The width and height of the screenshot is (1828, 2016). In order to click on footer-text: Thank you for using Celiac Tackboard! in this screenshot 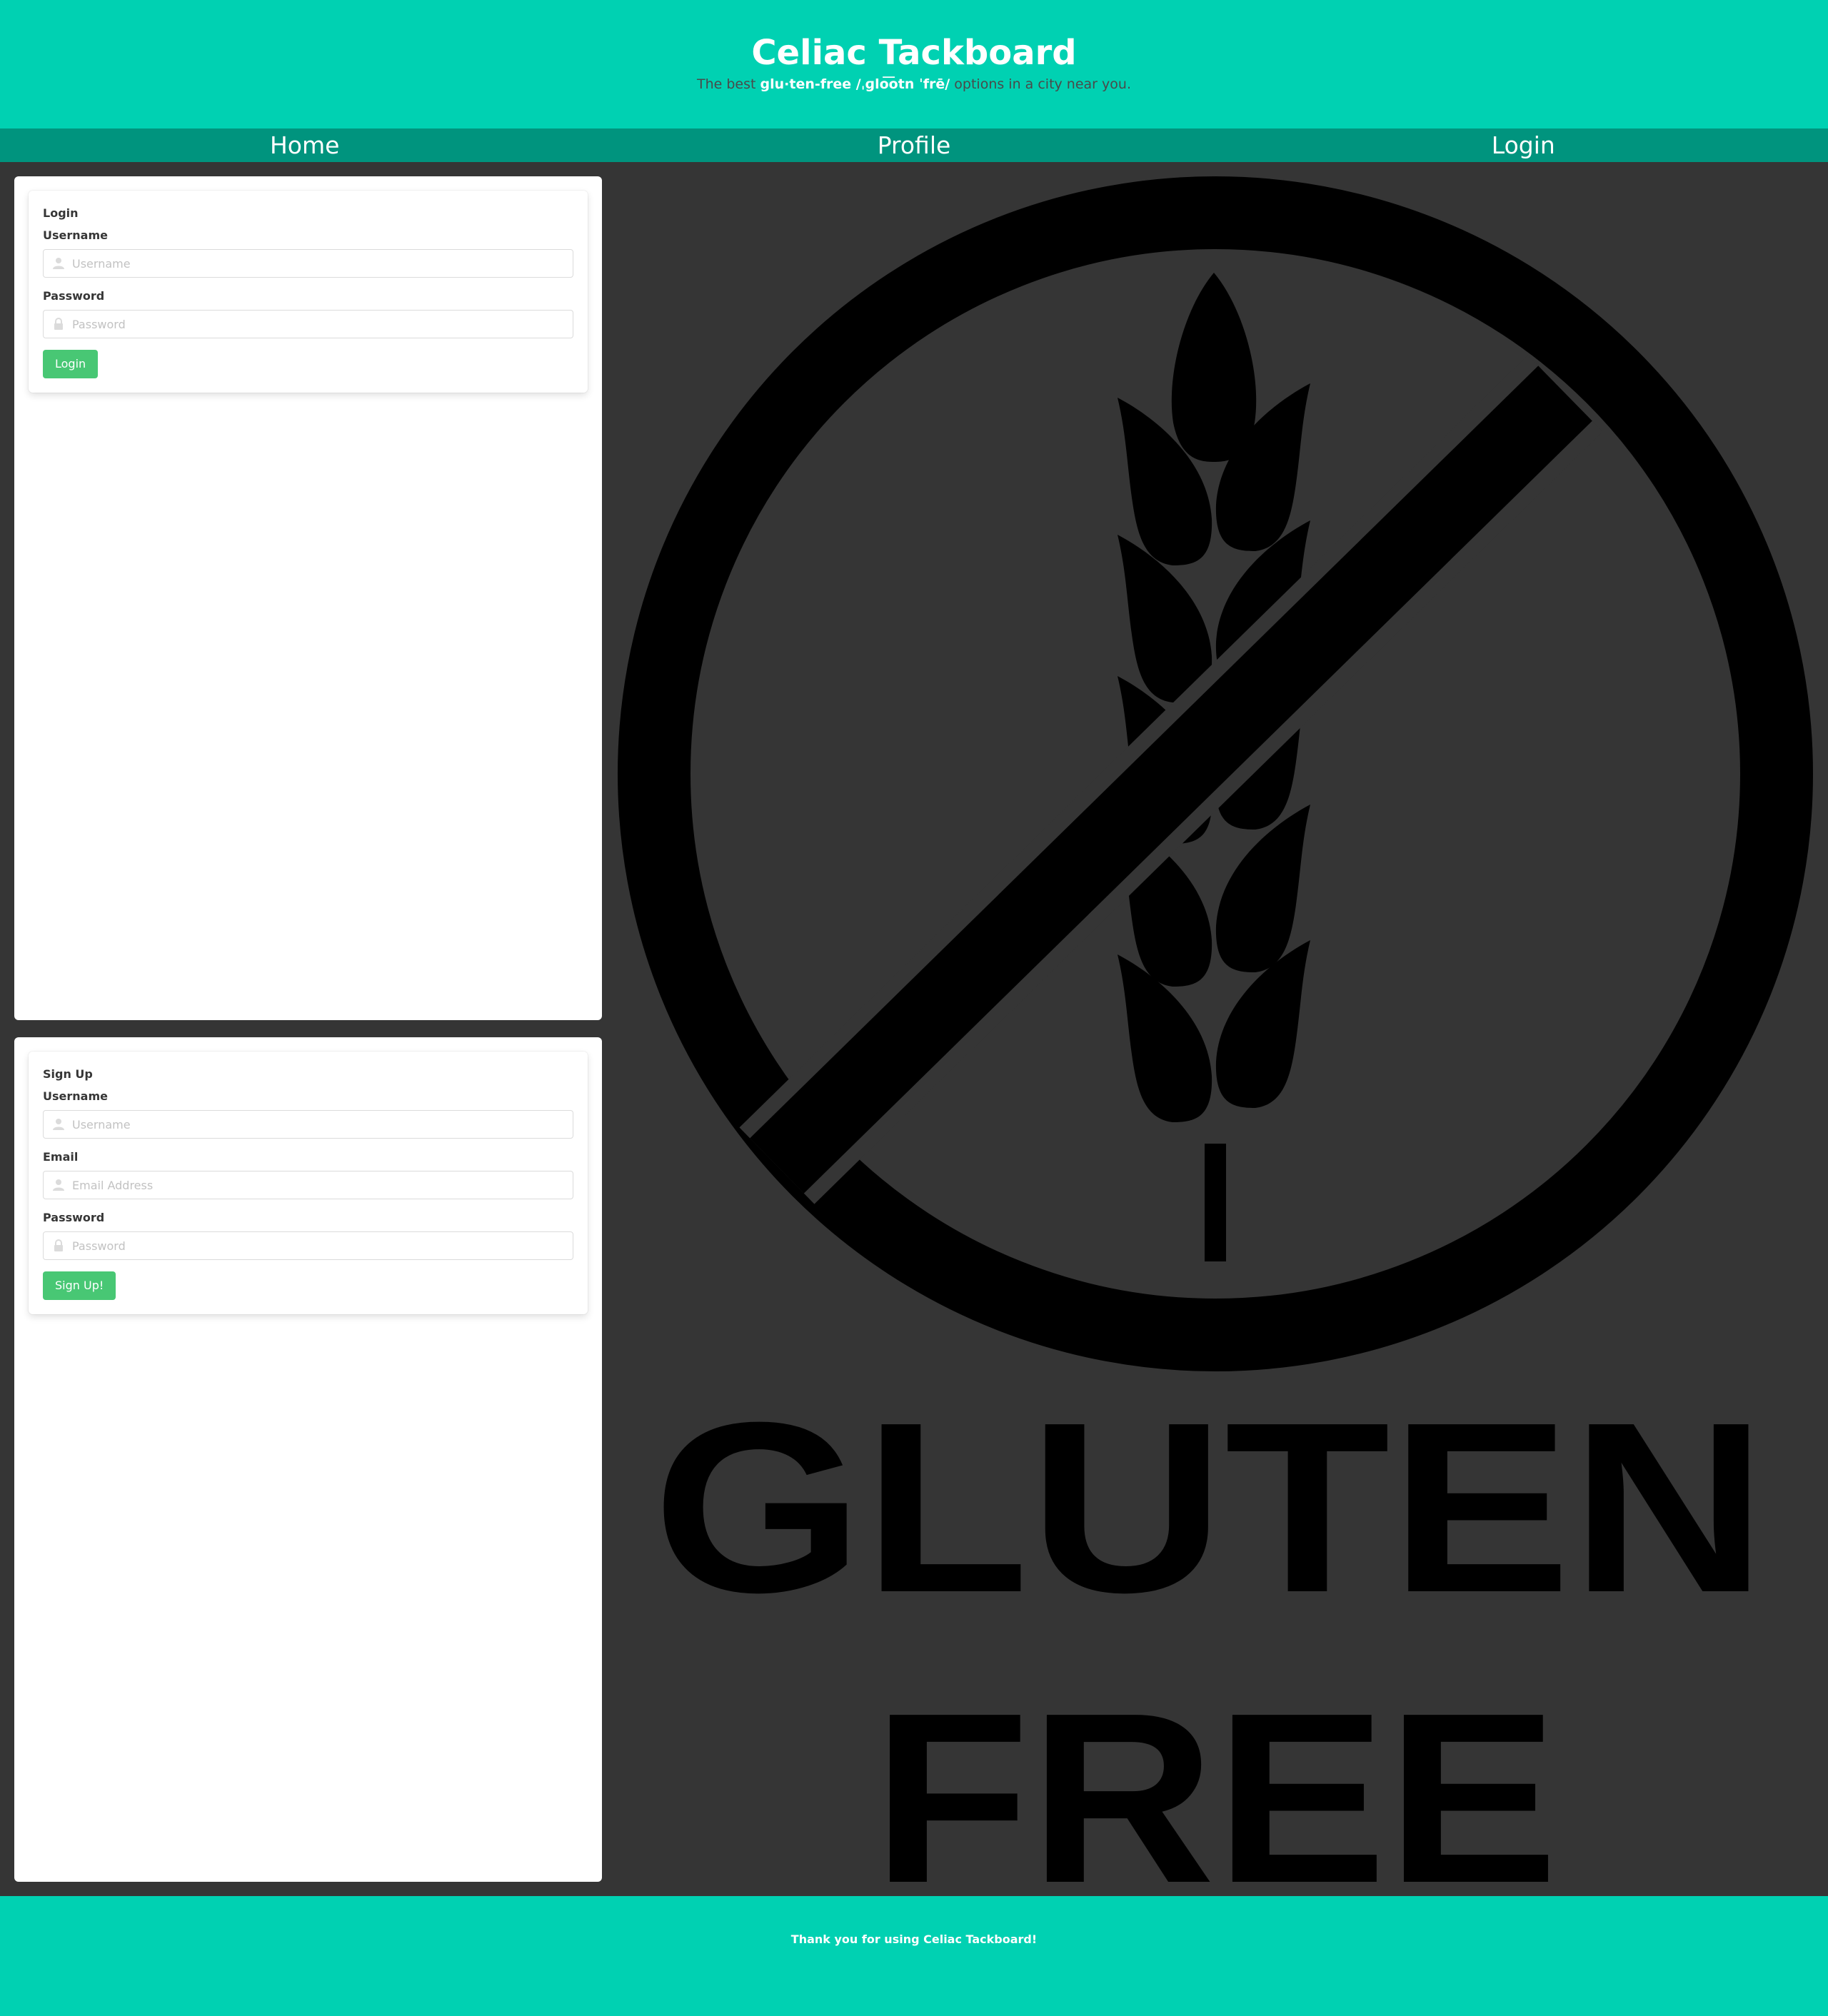, I will do `click(914, 1939)`.